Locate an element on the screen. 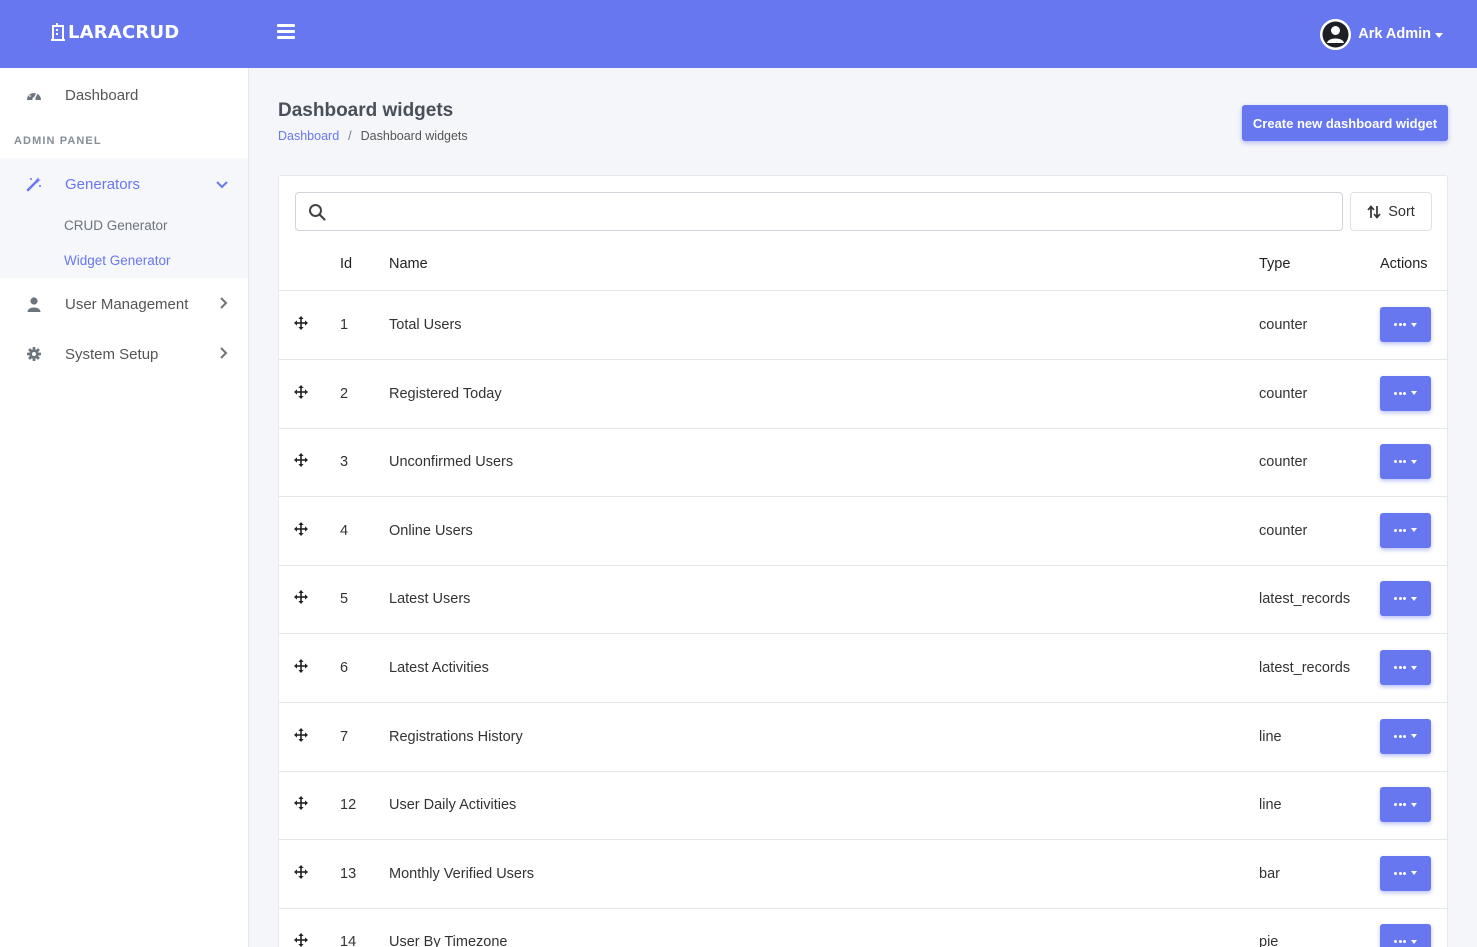 The image size is (1477, 947). cell-id: 1 is located at coordinates (344, 325).